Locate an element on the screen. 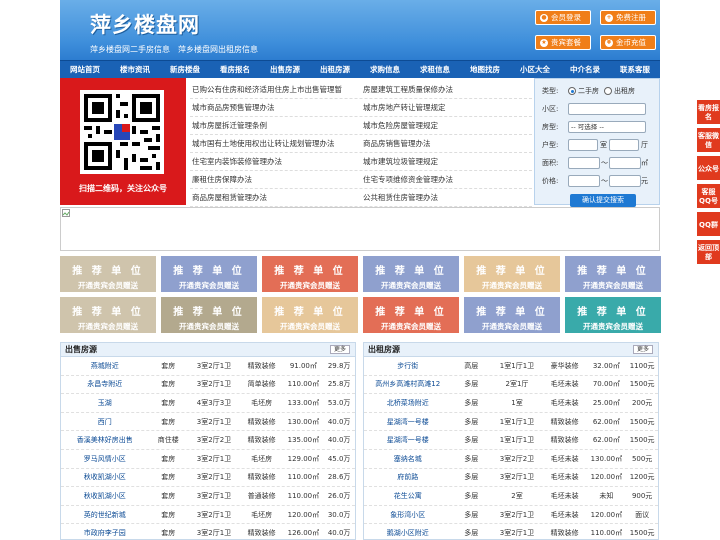 The width and height of the screenshot is (720, 540). side-qq-group: QQ群 is located at coordinates (708, 224).